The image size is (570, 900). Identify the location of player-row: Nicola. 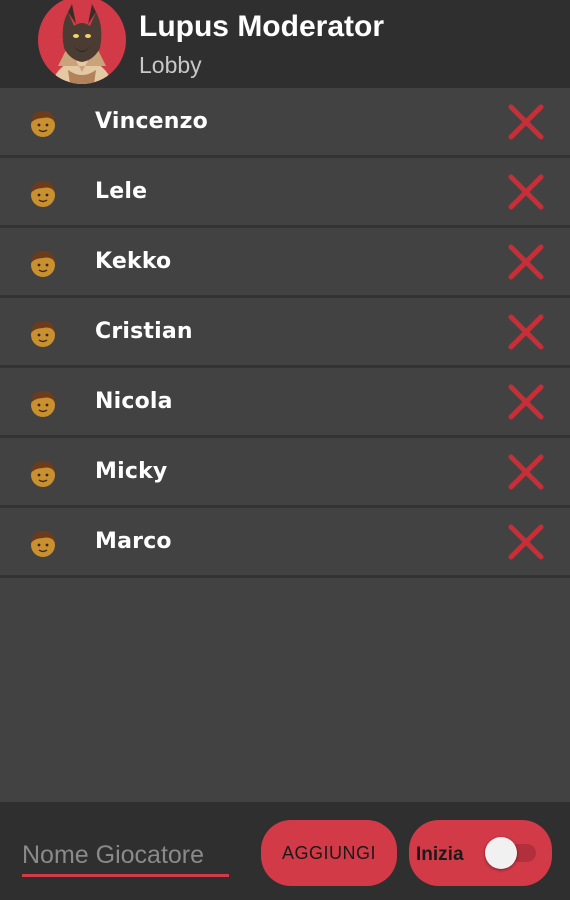
(285, 403).